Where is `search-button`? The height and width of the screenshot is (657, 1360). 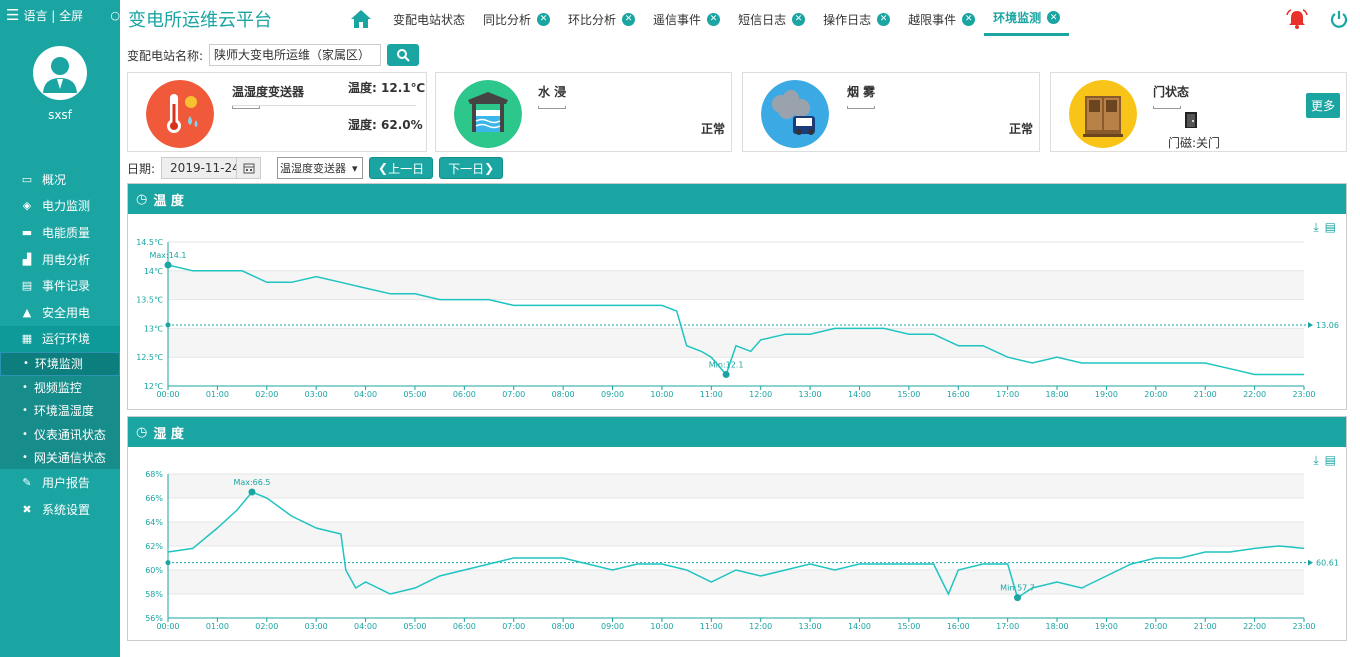 search-button is located at coordinates (403, 55).